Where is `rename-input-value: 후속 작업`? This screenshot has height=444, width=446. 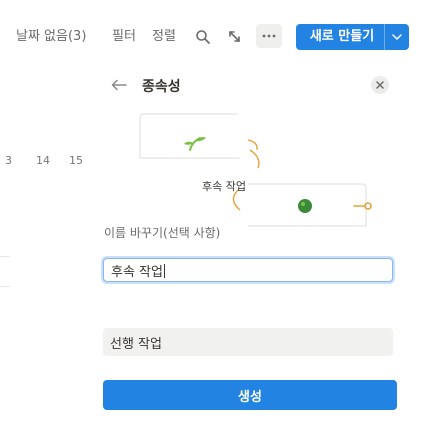 rename-input-value: 후속 작업 is located at coordinates (134, 270).